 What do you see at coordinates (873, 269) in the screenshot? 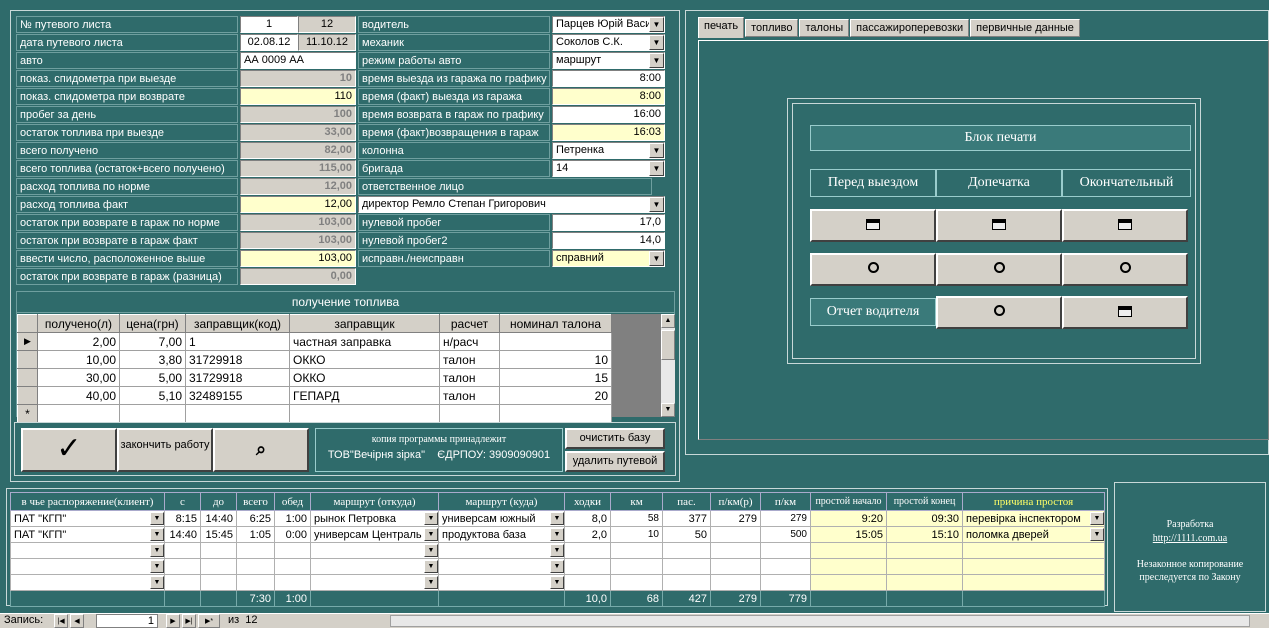
I see `preview-before-departure-button` at bounding box center [873, 269].